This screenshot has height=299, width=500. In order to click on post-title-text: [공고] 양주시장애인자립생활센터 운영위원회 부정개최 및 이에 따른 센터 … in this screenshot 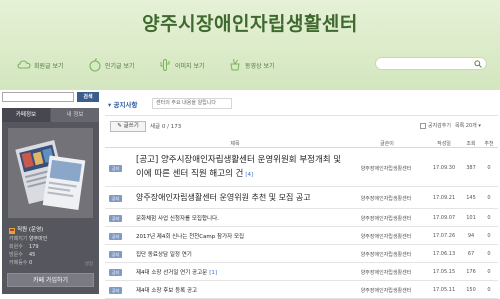, I will do `click(239, 167)`.